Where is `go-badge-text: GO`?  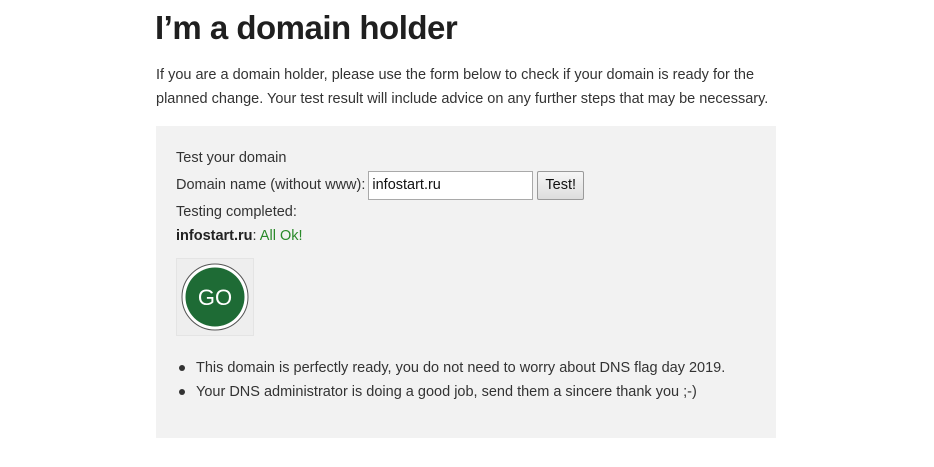
go-badge-text: GO is located at coordinates (215, 297).